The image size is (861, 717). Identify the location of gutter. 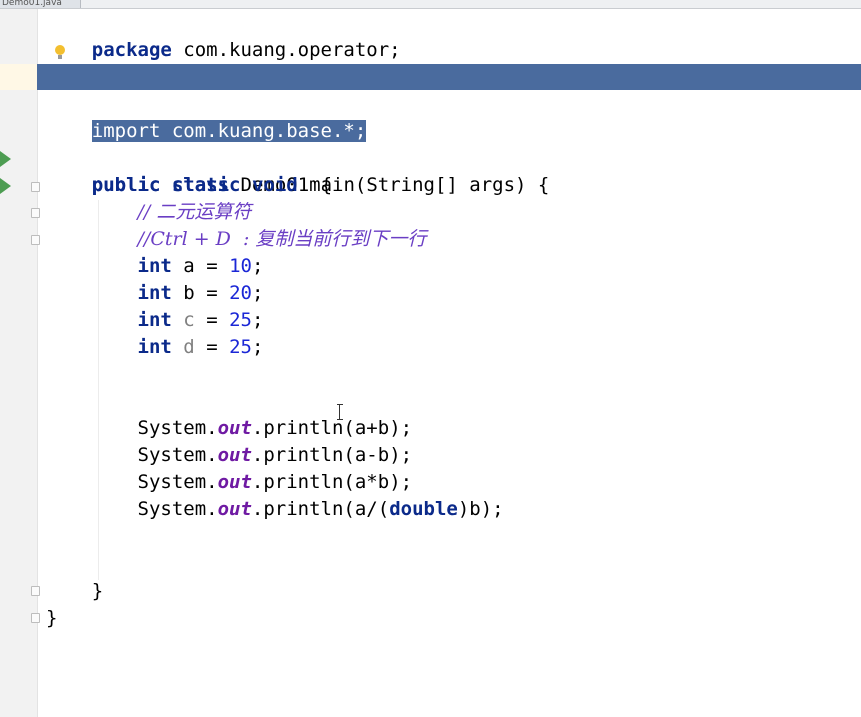
(19, 363).